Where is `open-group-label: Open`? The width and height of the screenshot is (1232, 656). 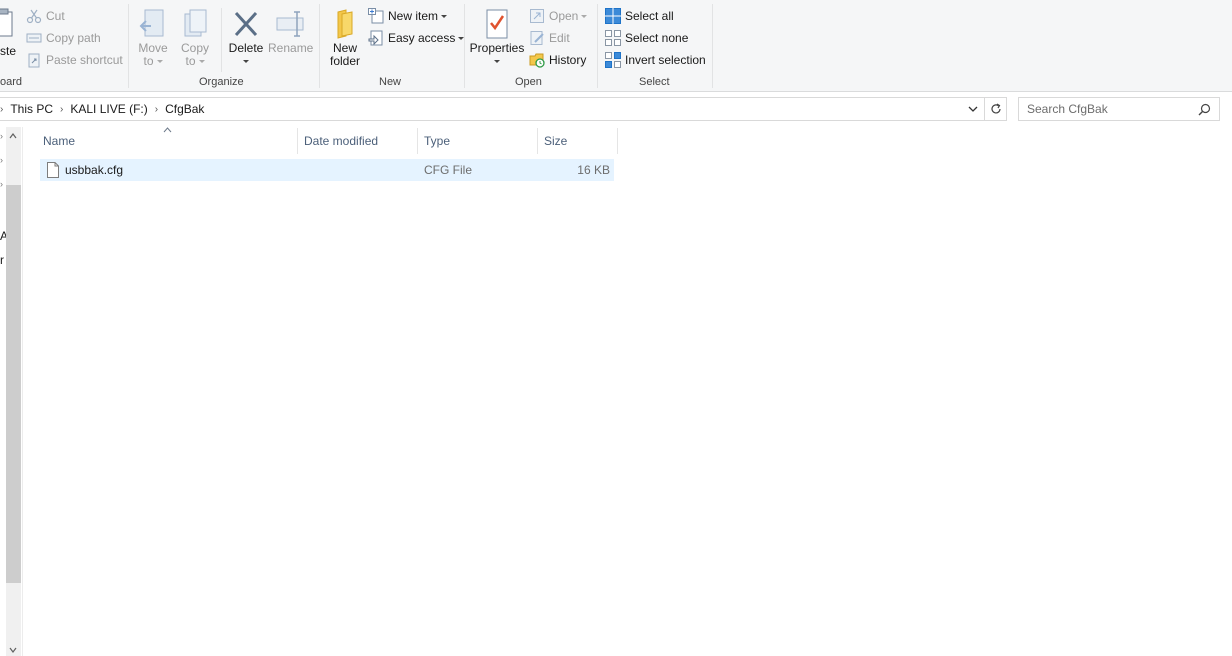 open-group-label: Open is located at coordinates (528, 82).